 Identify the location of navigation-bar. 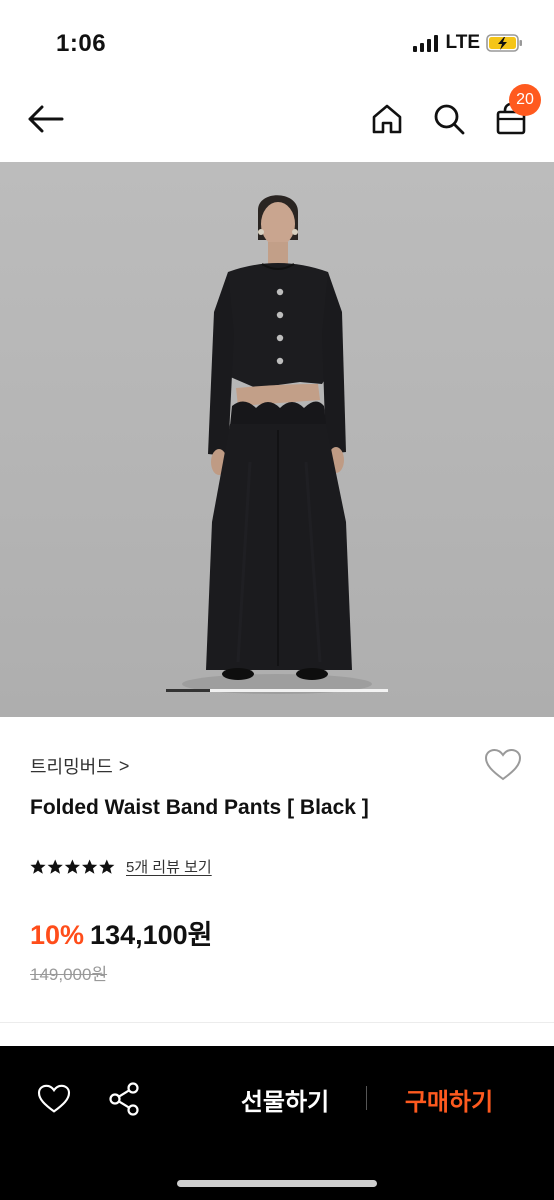
(277, 121).